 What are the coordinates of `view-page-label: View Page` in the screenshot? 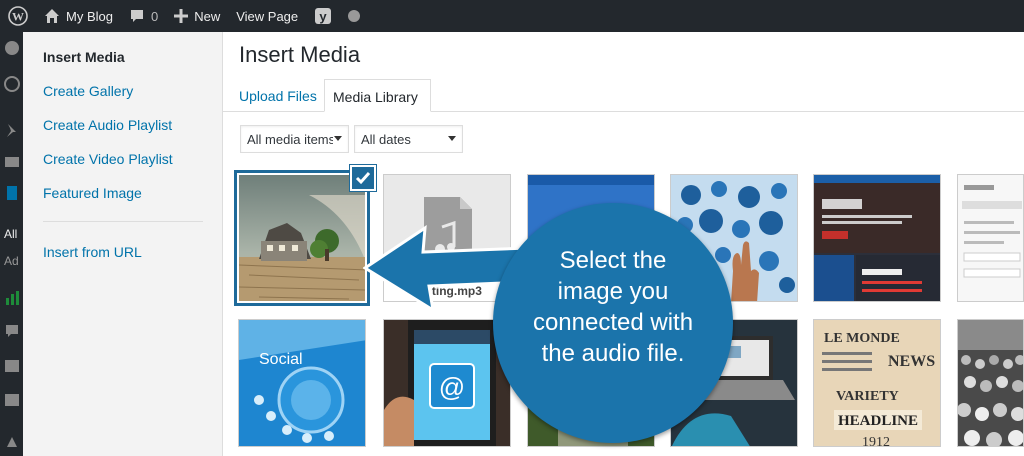 It's located at (267, 16).